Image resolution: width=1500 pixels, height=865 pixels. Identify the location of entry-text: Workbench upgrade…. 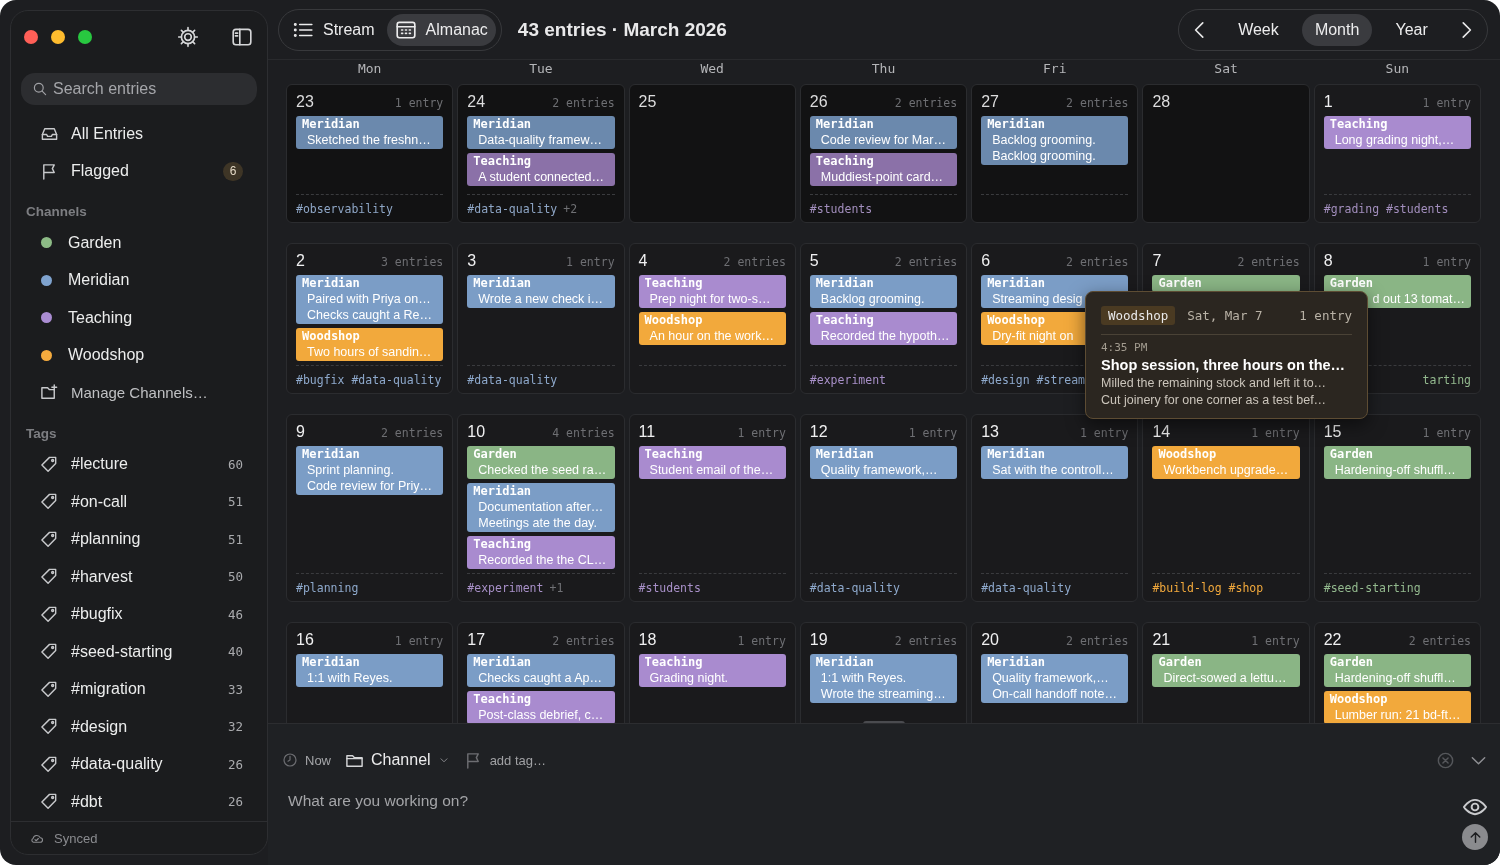
(1225, 470).